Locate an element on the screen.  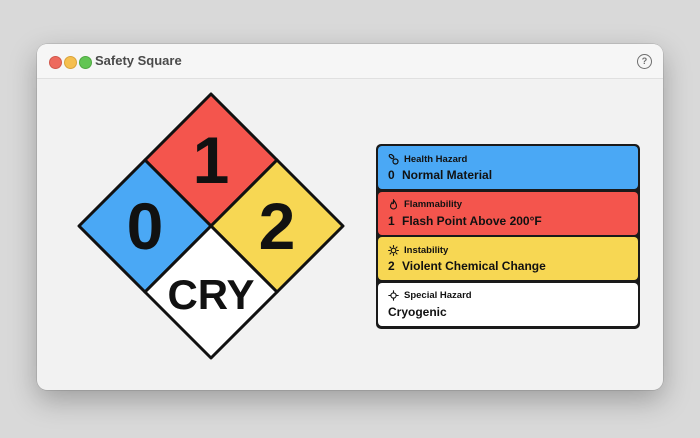
burst-icon is located at coordinates (393, 250).